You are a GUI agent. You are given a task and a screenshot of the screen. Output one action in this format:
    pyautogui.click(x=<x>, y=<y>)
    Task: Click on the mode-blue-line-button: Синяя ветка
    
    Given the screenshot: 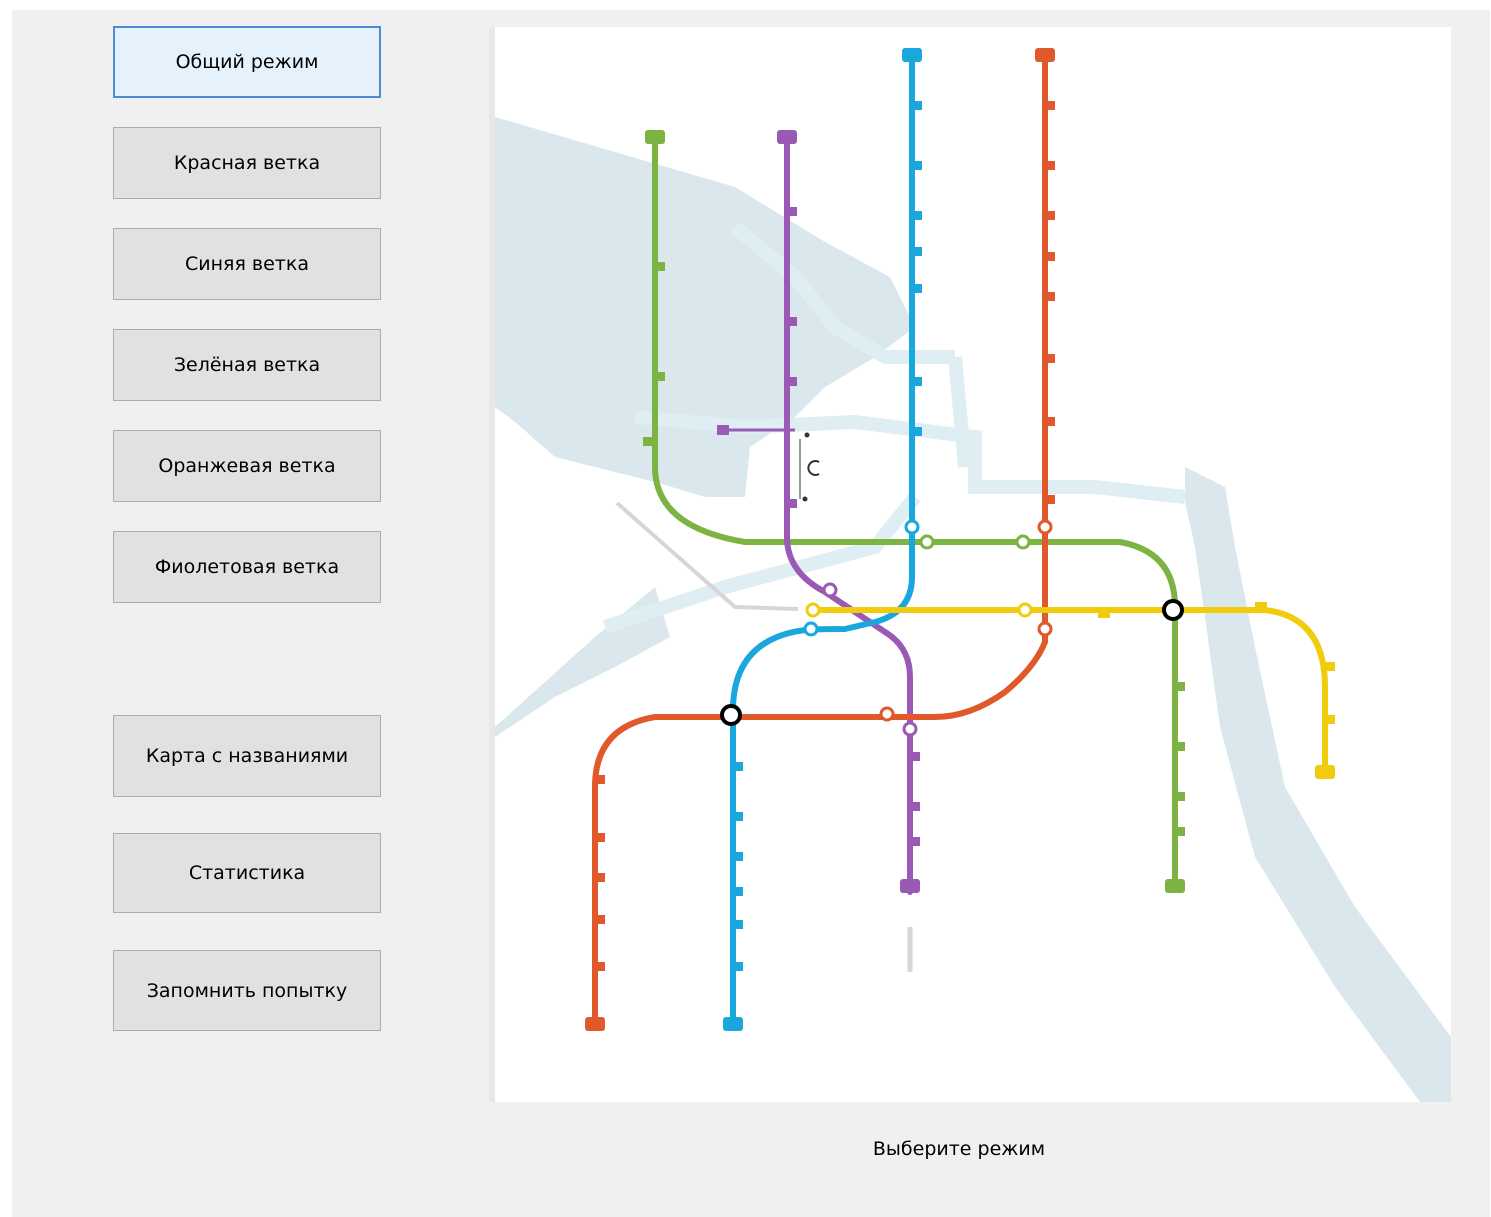 What is the action you would take?
    pyautogui.click(x=247, y=264)
    